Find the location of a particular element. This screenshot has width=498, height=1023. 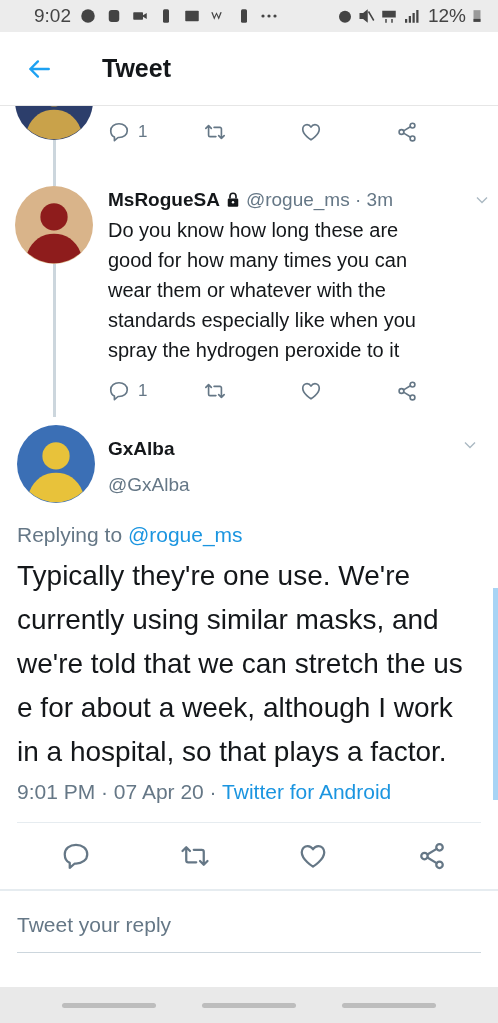

tweet-text: Do you know how long these are good for how many times you can wear them or whatever with the standards especially like when you spray the hydrogen peroxide to it is located at coordinates (262, 290).